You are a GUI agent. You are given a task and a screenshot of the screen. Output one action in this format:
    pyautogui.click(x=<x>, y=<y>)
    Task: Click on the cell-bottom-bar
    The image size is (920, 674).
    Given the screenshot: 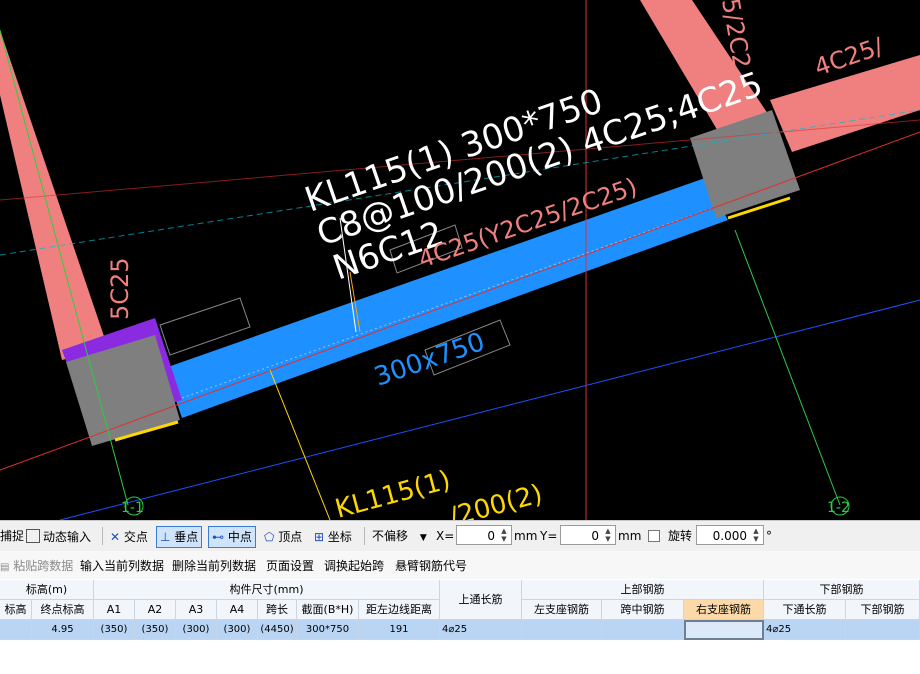 What is the action you would take?
    pyautogui.click(x=883, y=630)
    